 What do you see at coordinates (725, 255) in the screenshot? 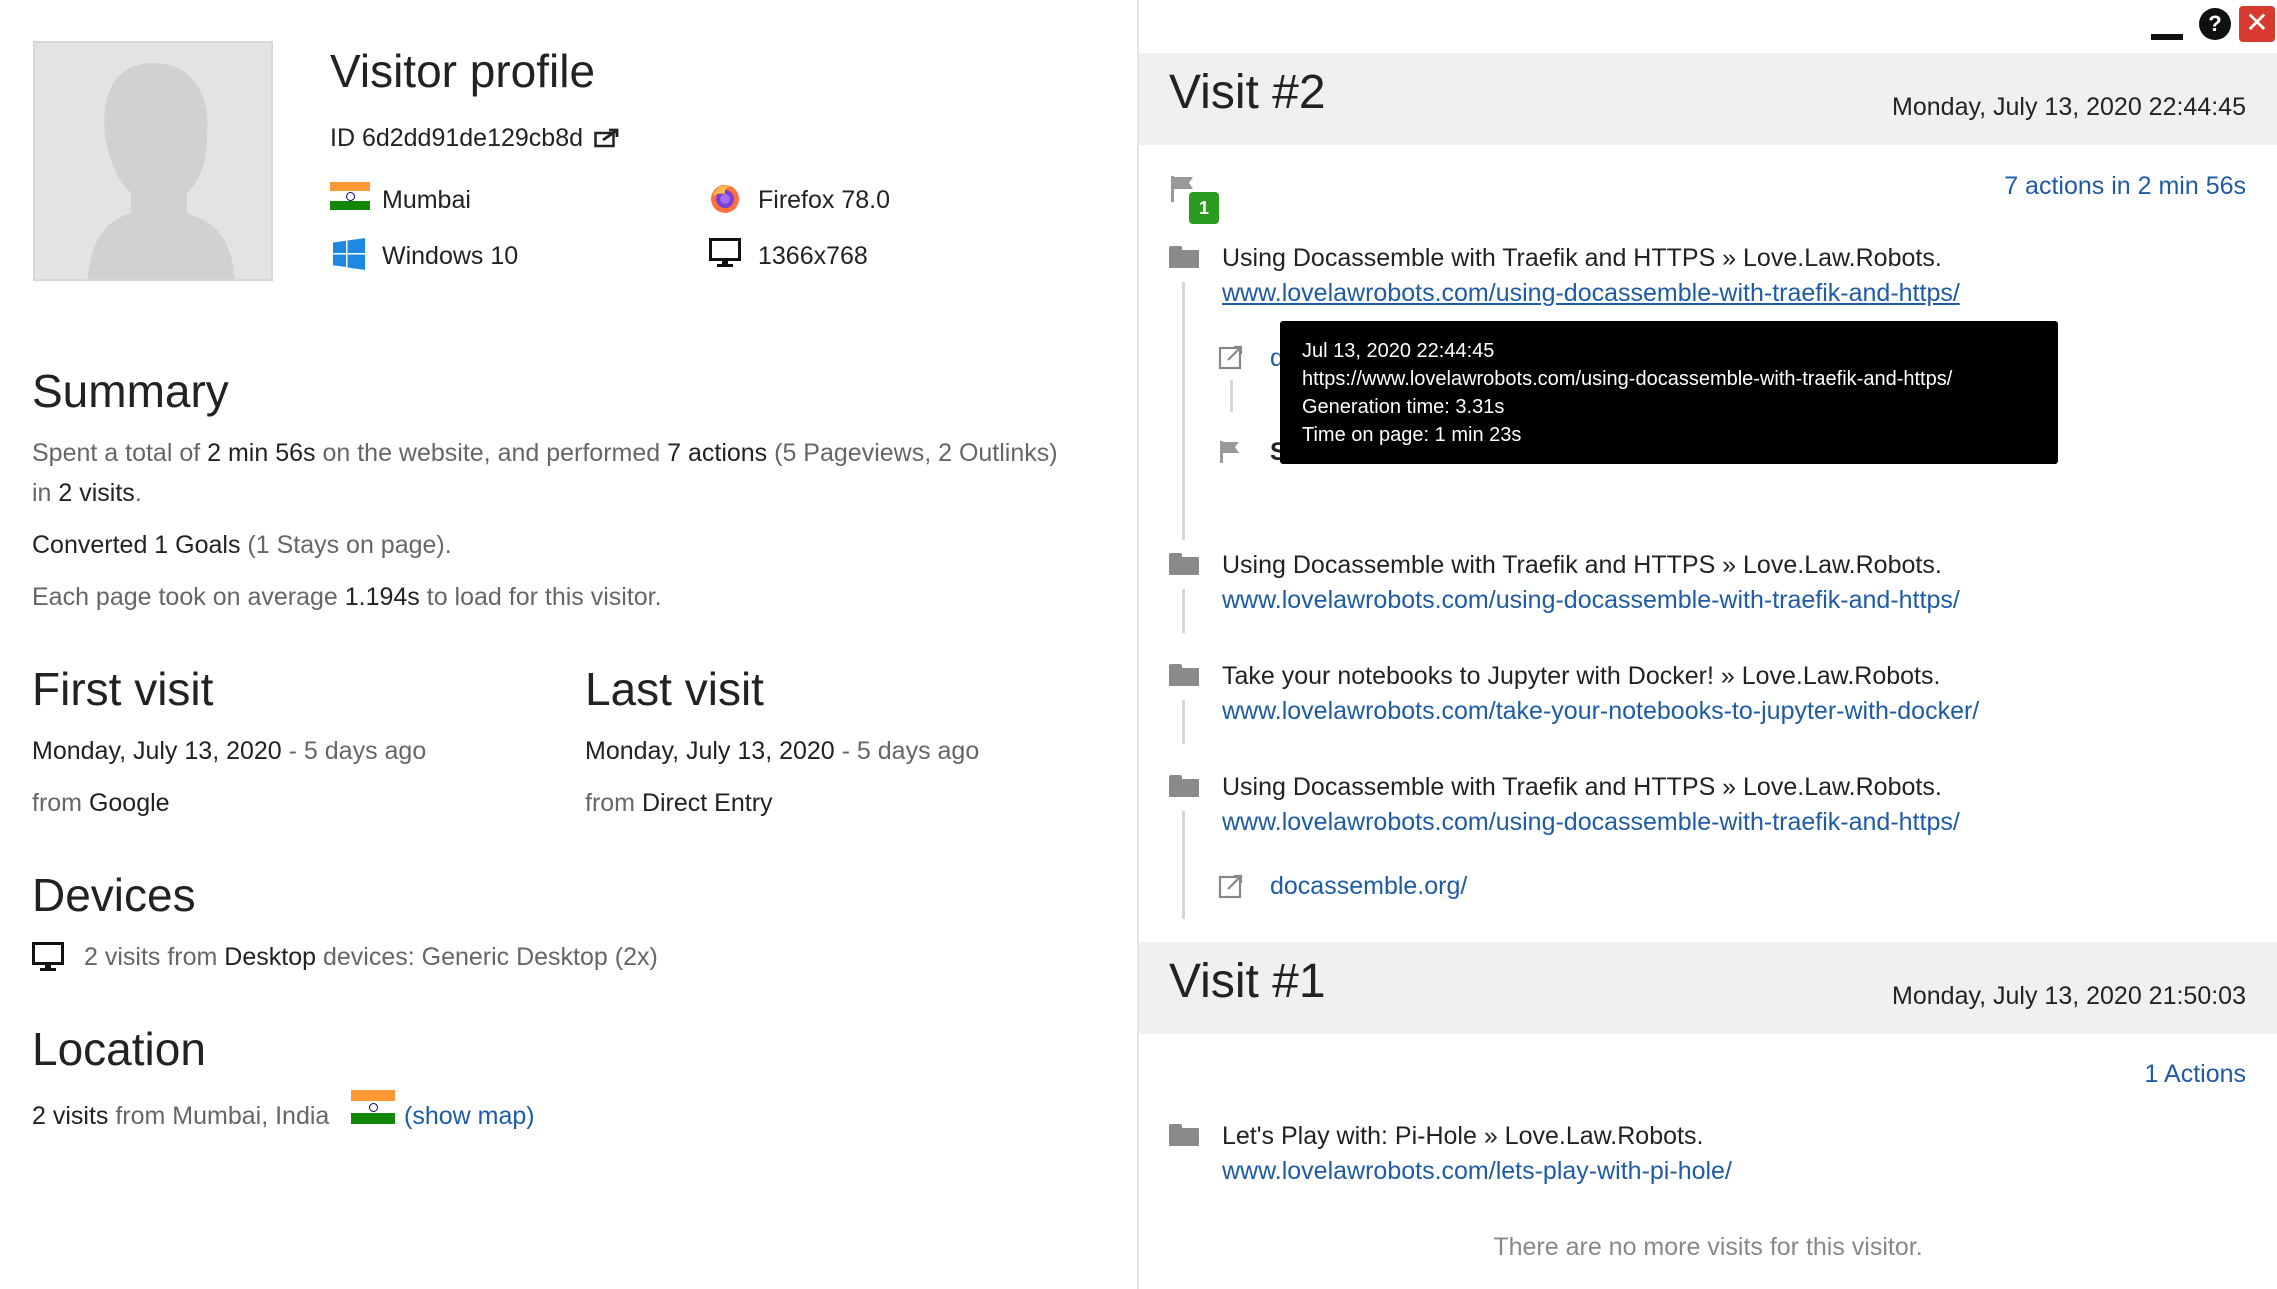
I see `monitor-icon` at bounding box center [725, 255].